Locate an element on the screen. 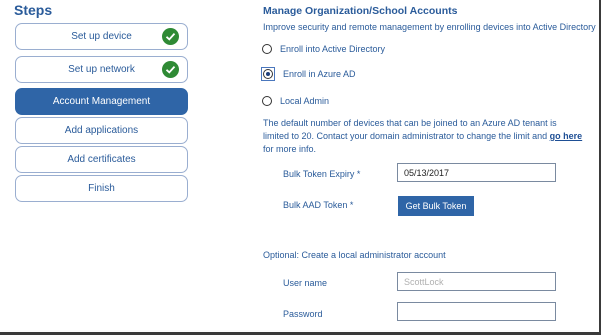 The image size is (601, 335). label-text: Bulk Token Expiry is located at coordinates (319, 174).